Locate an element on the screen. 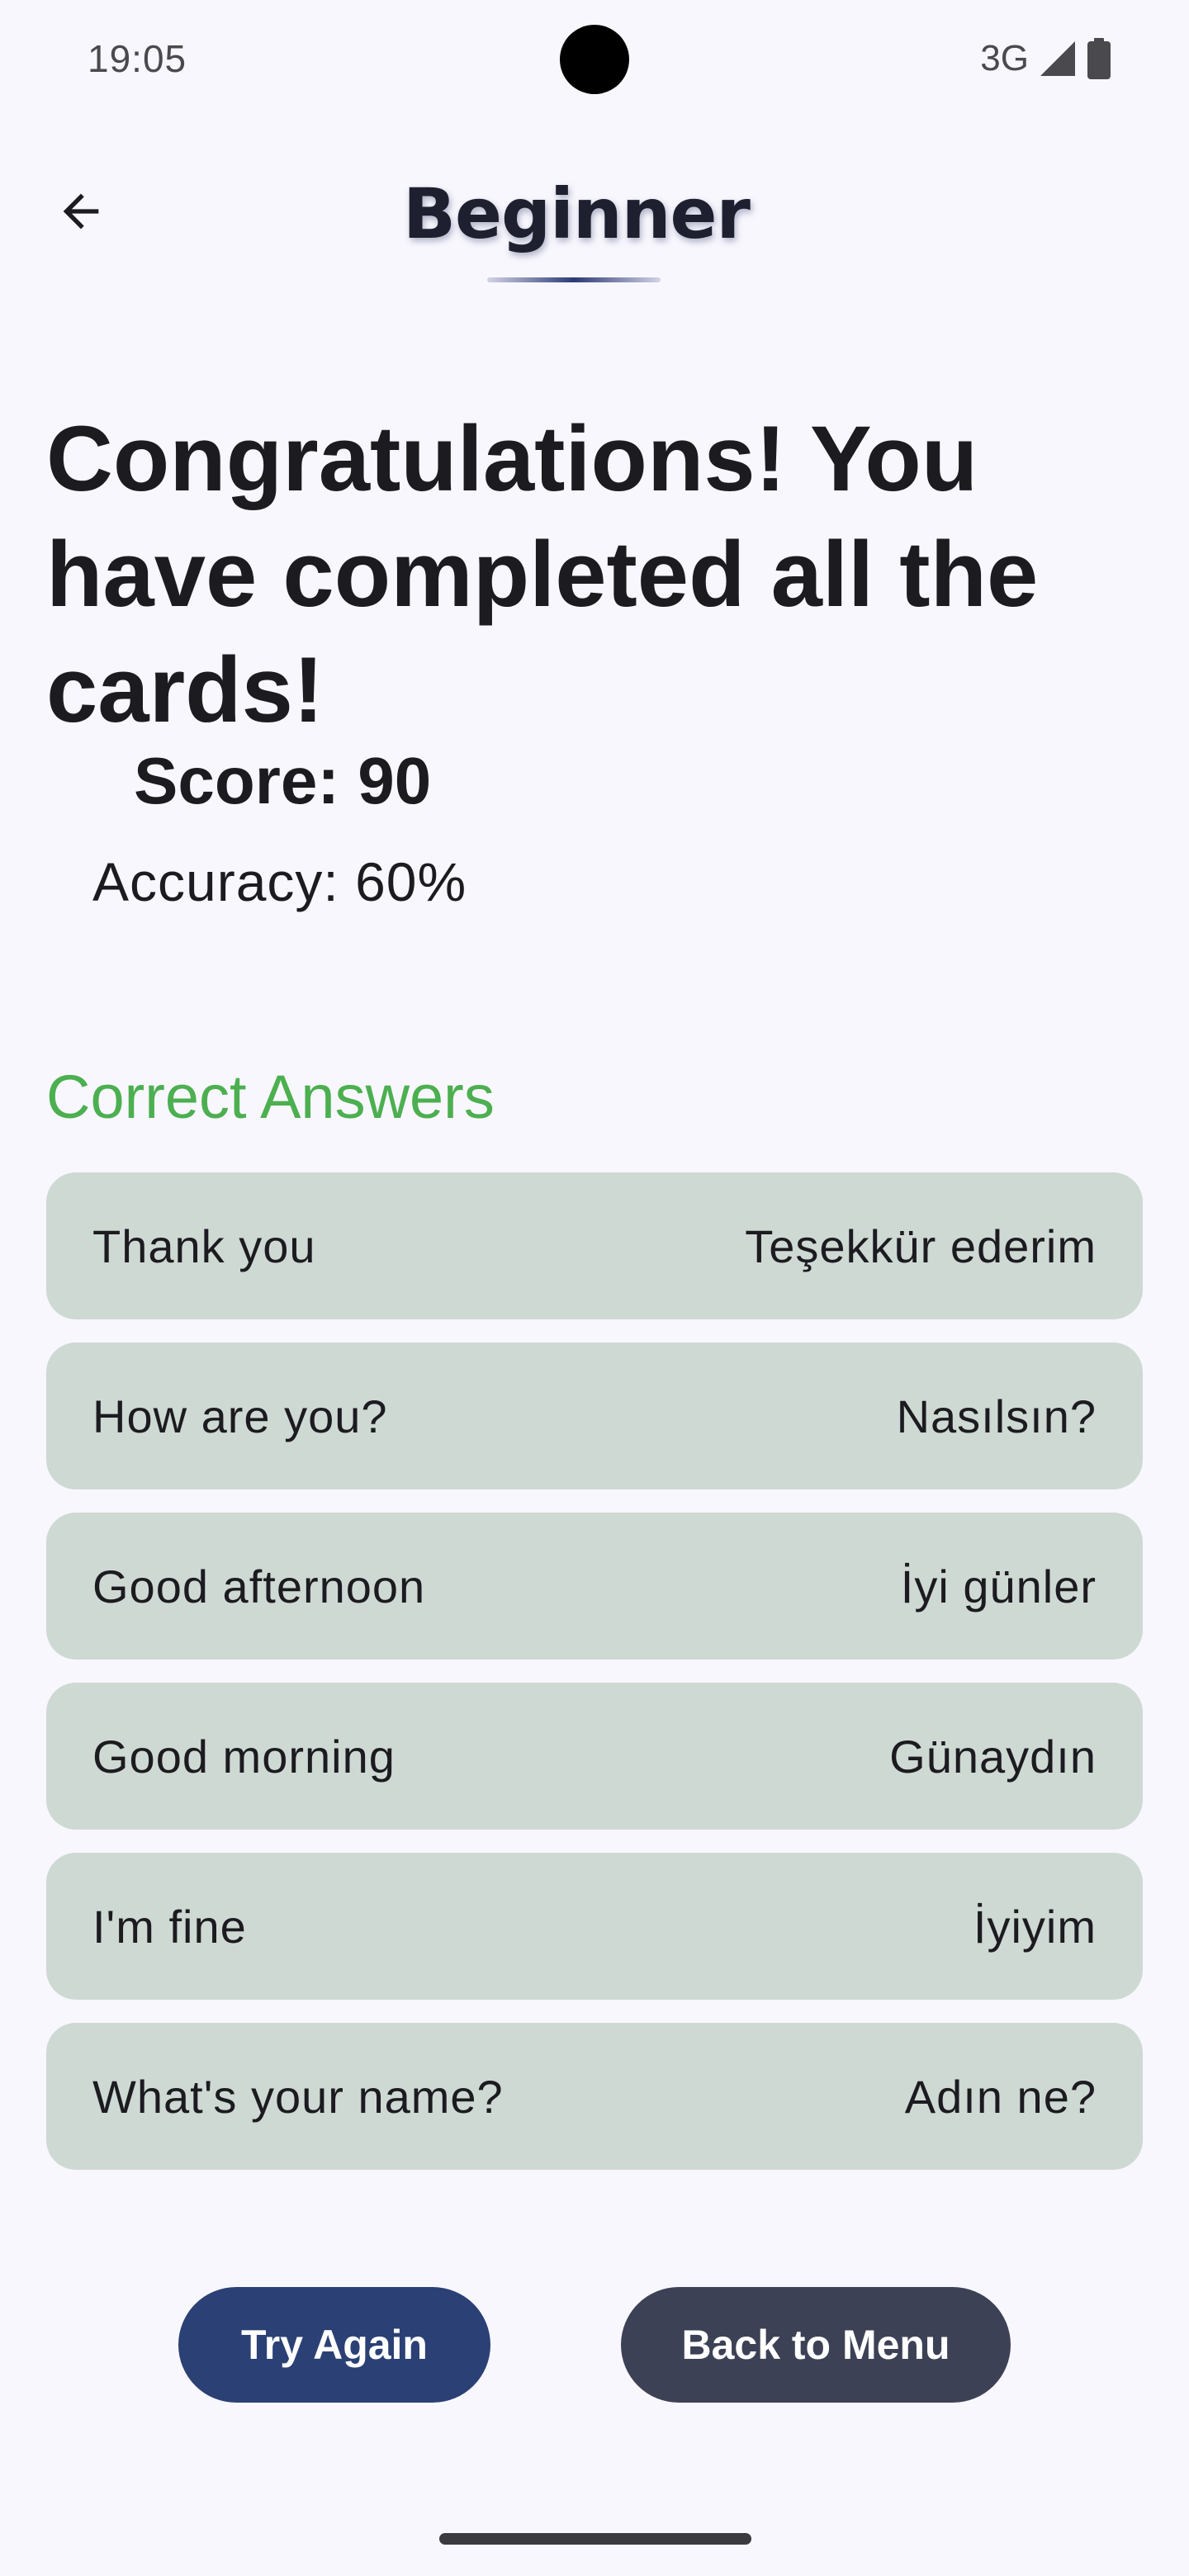  correct-answers-title: Correct Answers is located at coordinates (270, 1097).